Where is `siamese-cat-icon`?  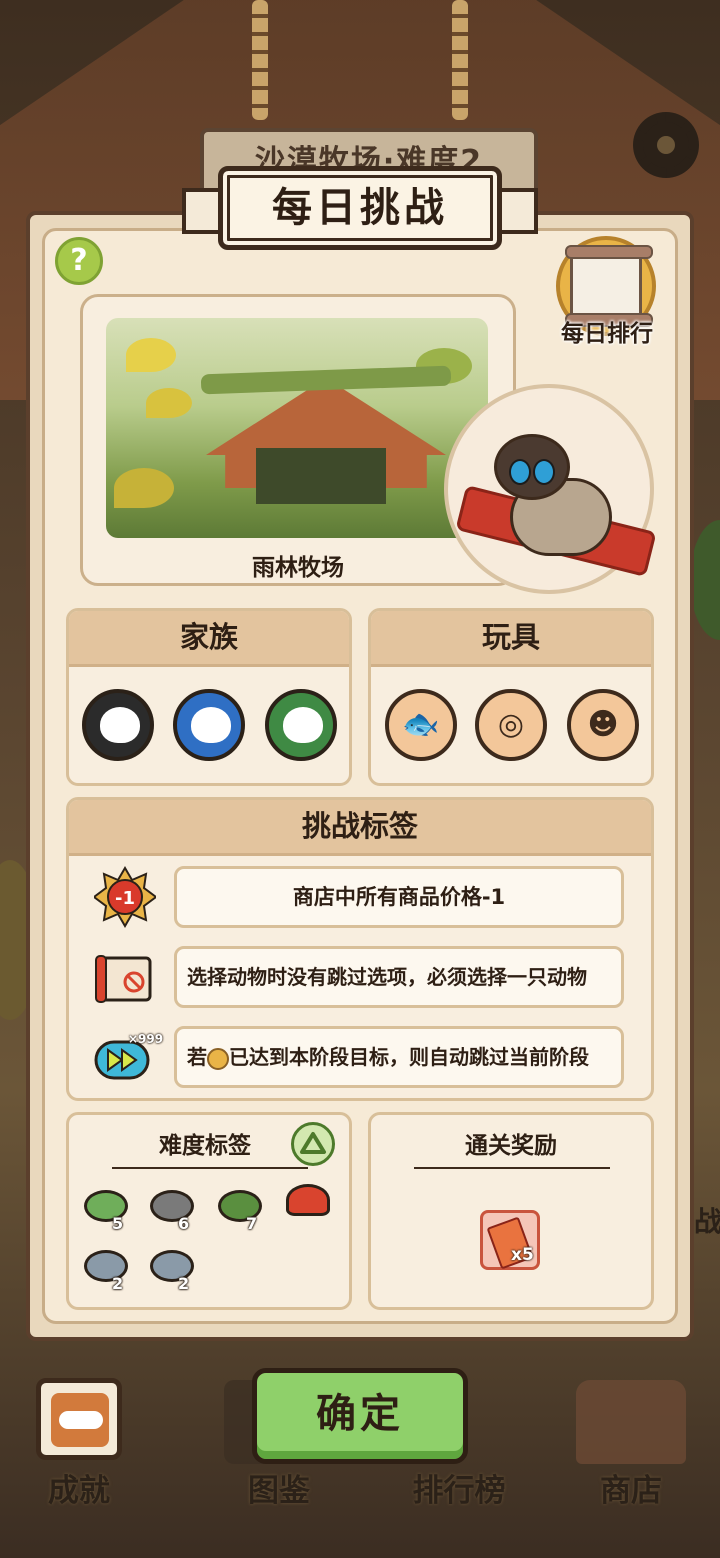
siamese-cat-icon is located at coordinates (532, 467).